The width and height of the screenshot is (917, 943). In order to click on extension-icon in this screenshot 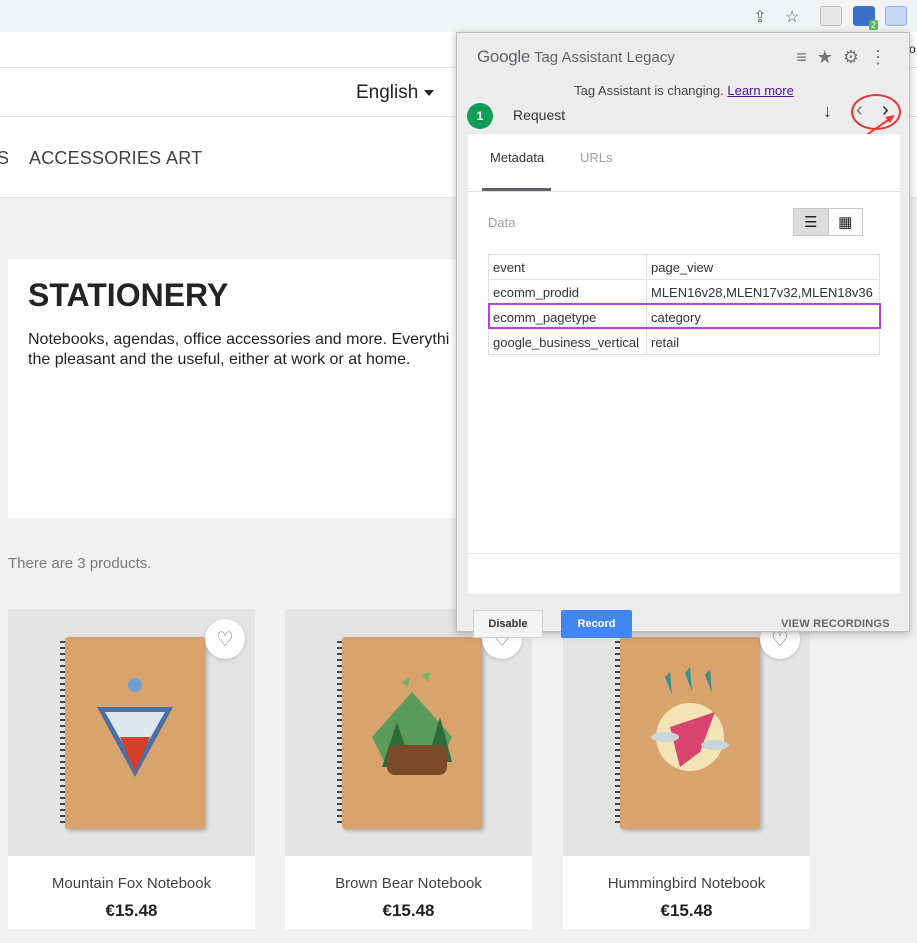, I will do `click(831, 16)`.